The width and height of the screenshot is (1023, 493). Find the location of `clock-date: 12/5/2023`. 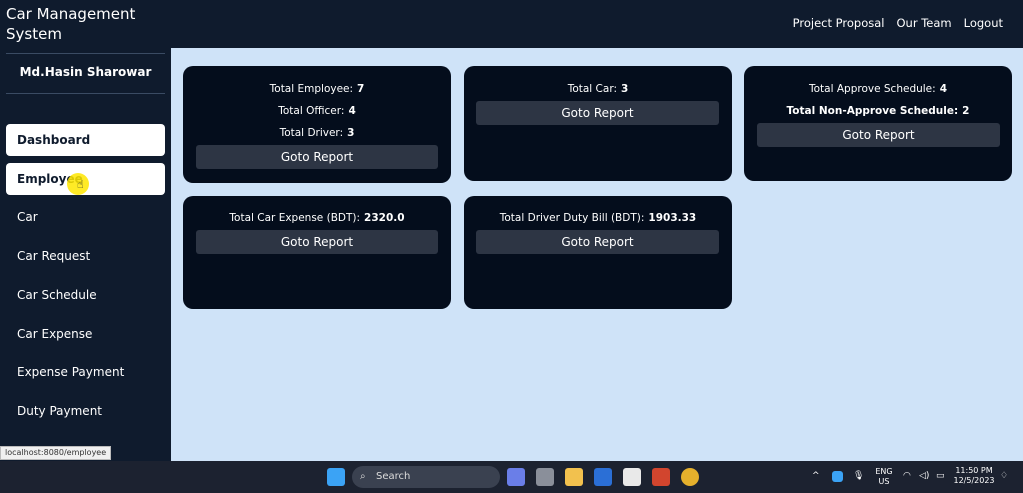

clock-date: 12/5/2023 is located at coordinates (974, 480).